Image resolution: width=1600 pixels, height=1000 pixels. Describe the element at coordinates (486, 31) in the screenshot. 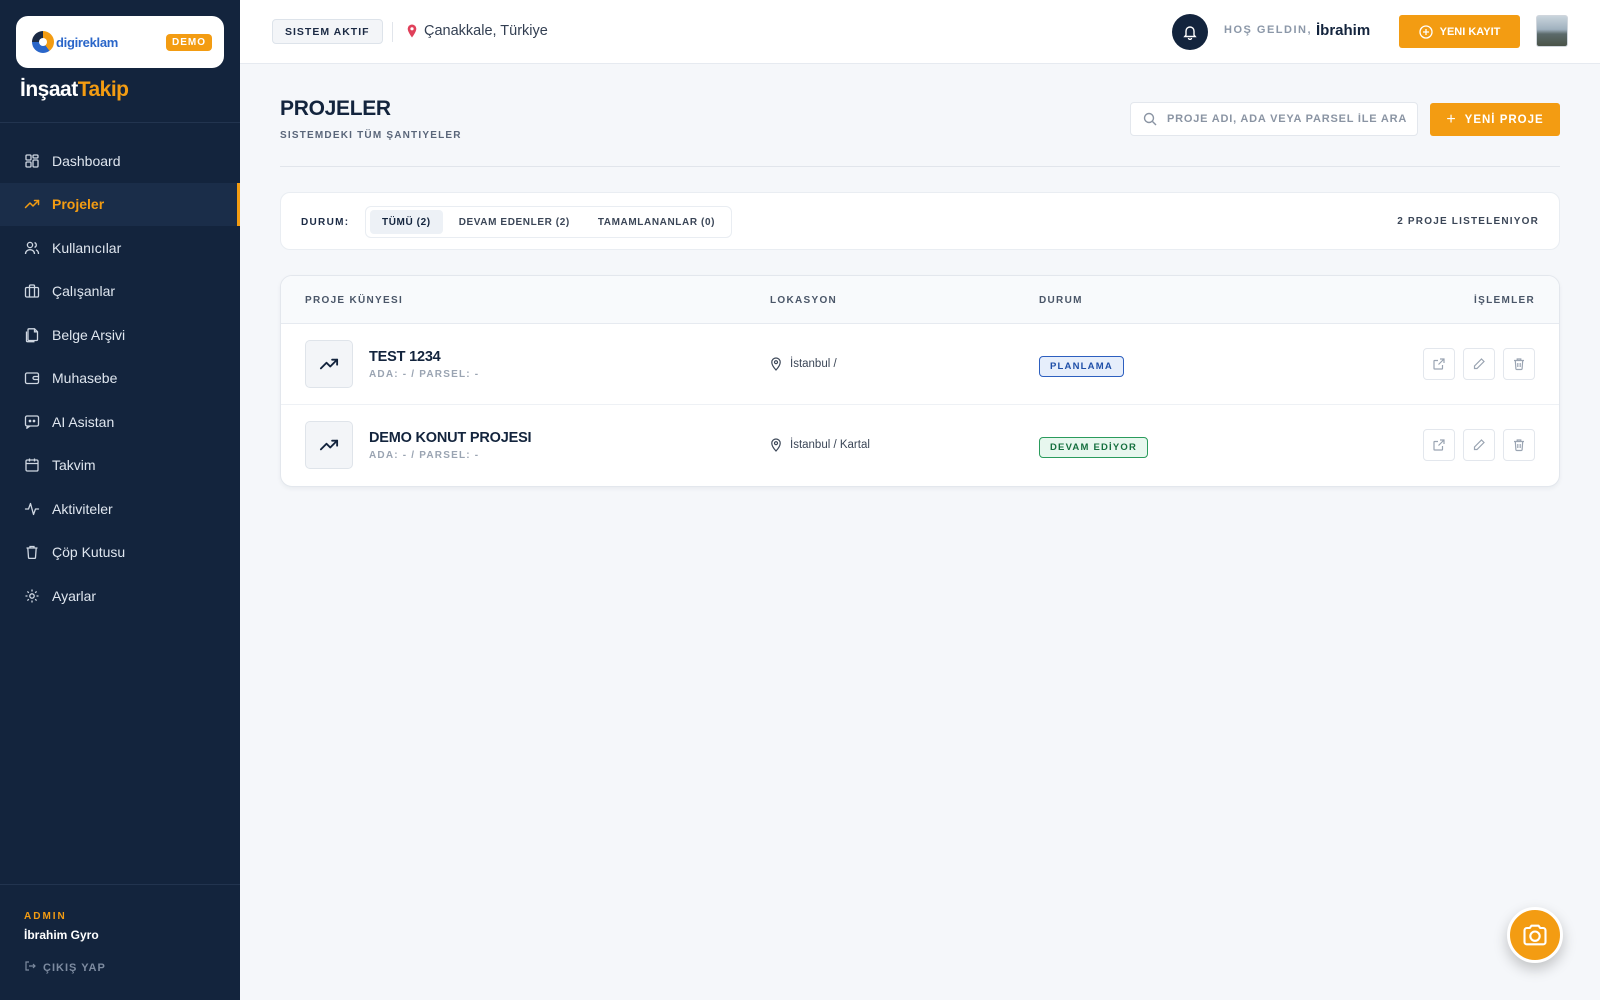

I see `location-text: Çanakkale, Türkiye` at that location.